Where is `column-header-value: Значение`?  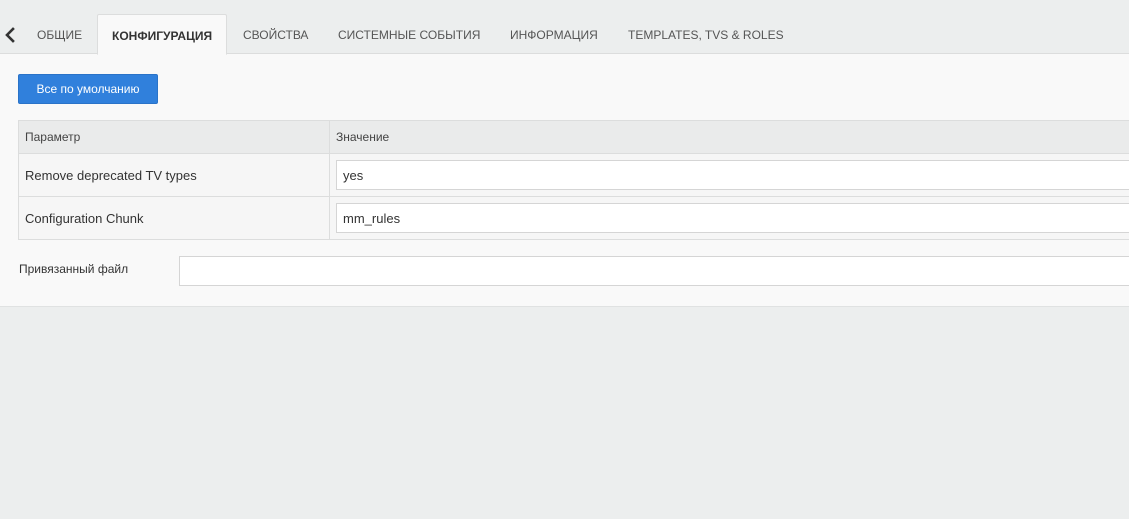 column-header-value: Значение is located at coordinates (363, 137).